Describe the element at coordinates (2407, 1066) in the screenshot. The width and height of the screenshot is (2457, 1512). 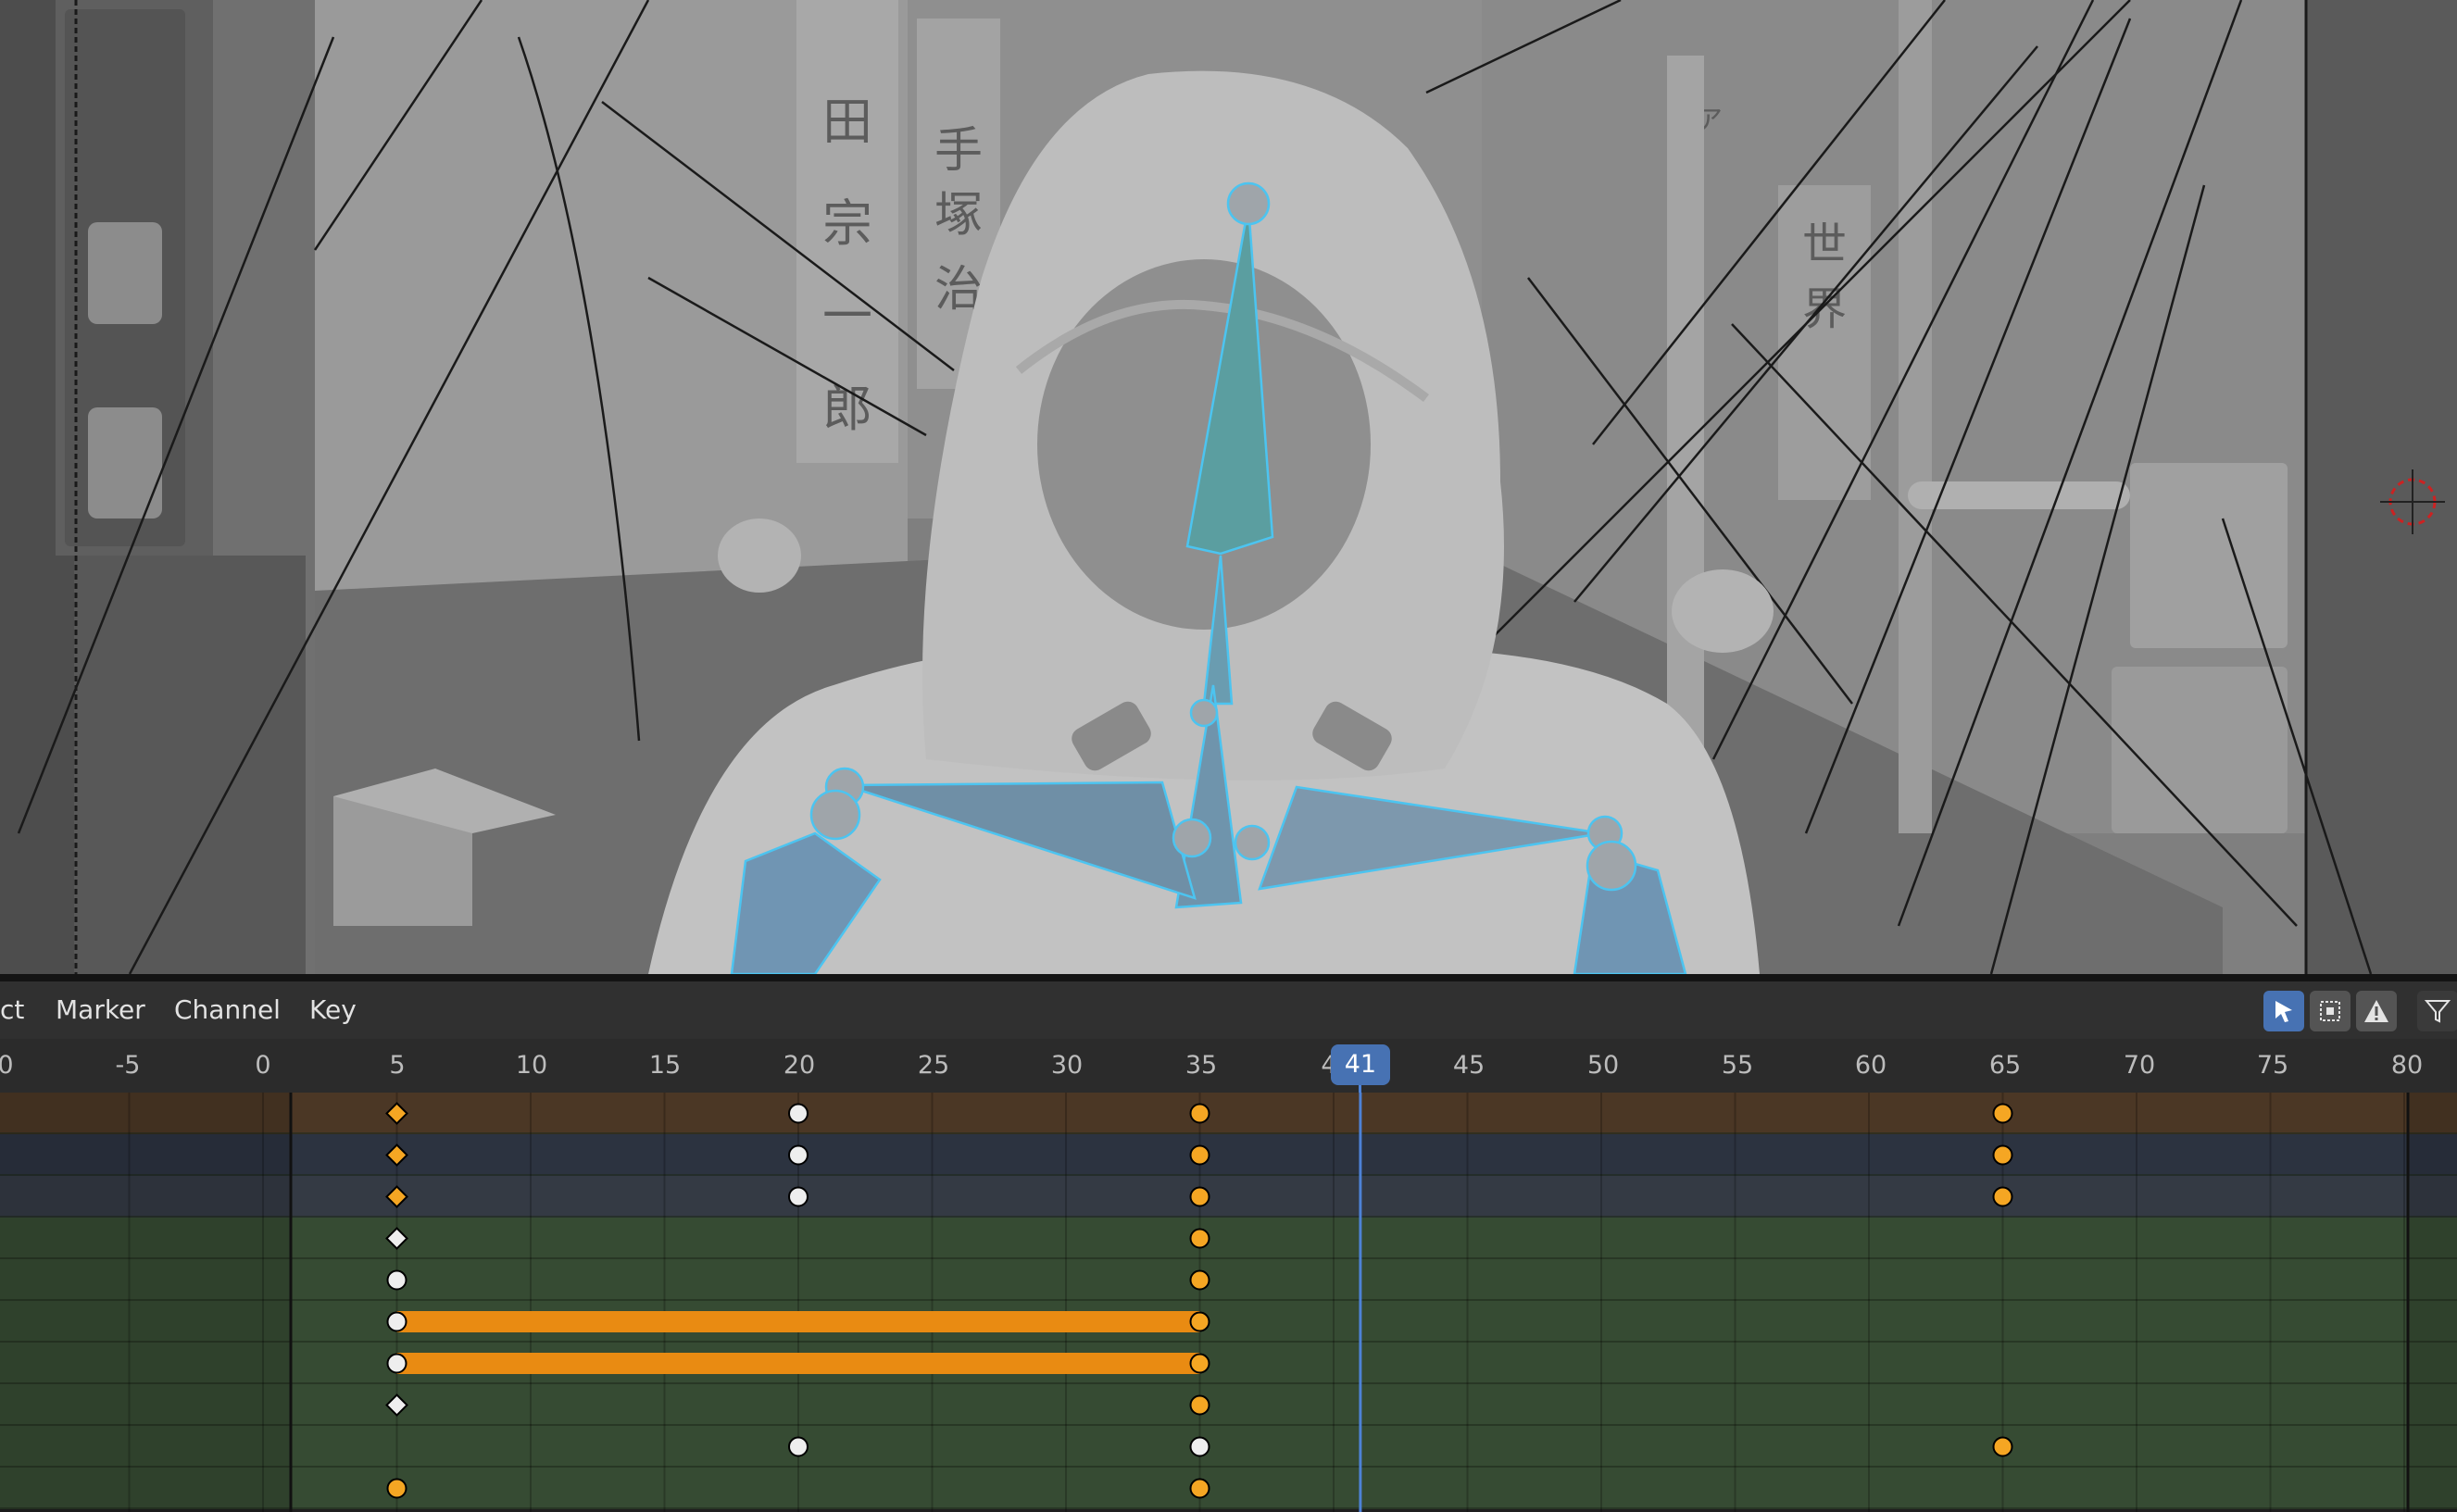
I see `tick-label: 80` at that location.